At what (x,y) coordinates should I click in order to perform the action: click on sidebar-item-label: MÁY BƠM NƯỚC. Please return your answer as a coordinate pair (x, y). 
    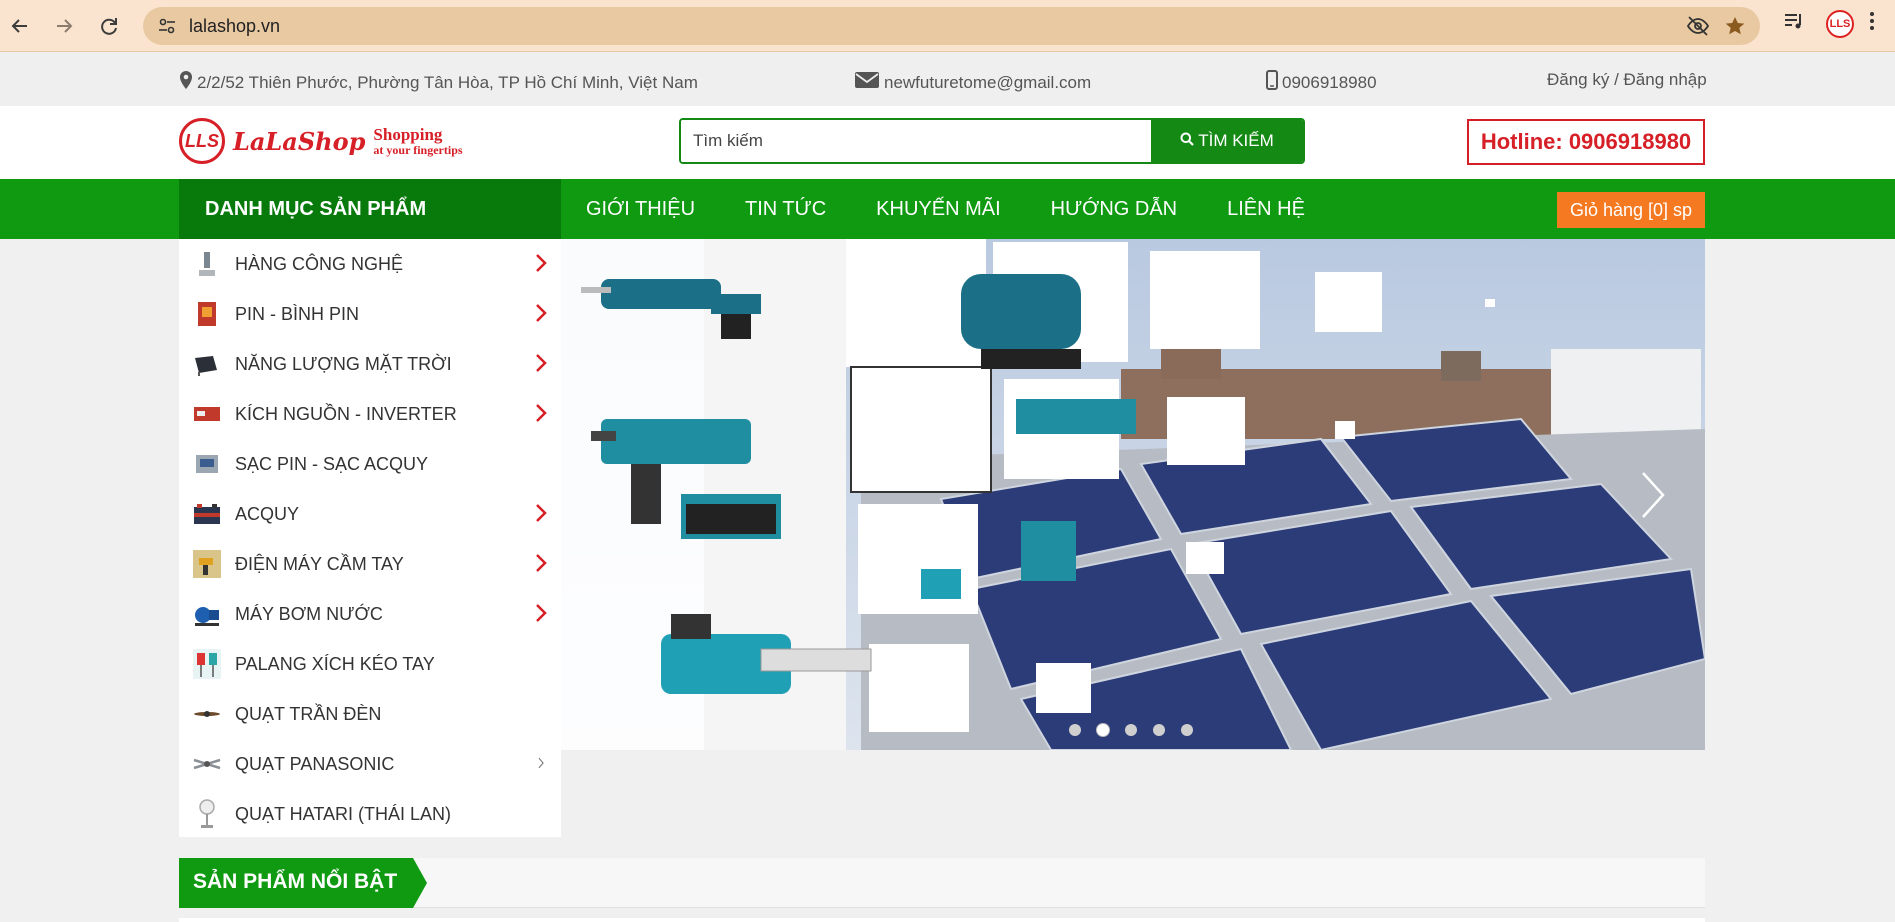
    Looking at the image, I should click on (309, 613).